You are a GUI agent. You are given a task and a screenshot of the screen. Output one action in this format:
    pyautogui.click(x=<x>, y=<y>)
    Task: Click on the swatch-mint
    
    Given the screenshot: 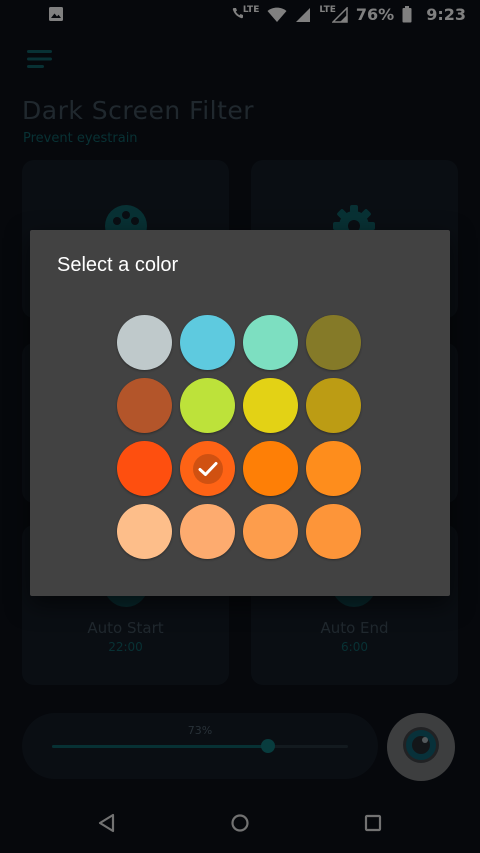 What is the action you would take?
    pyautogui.click(x=270, y=342)
    